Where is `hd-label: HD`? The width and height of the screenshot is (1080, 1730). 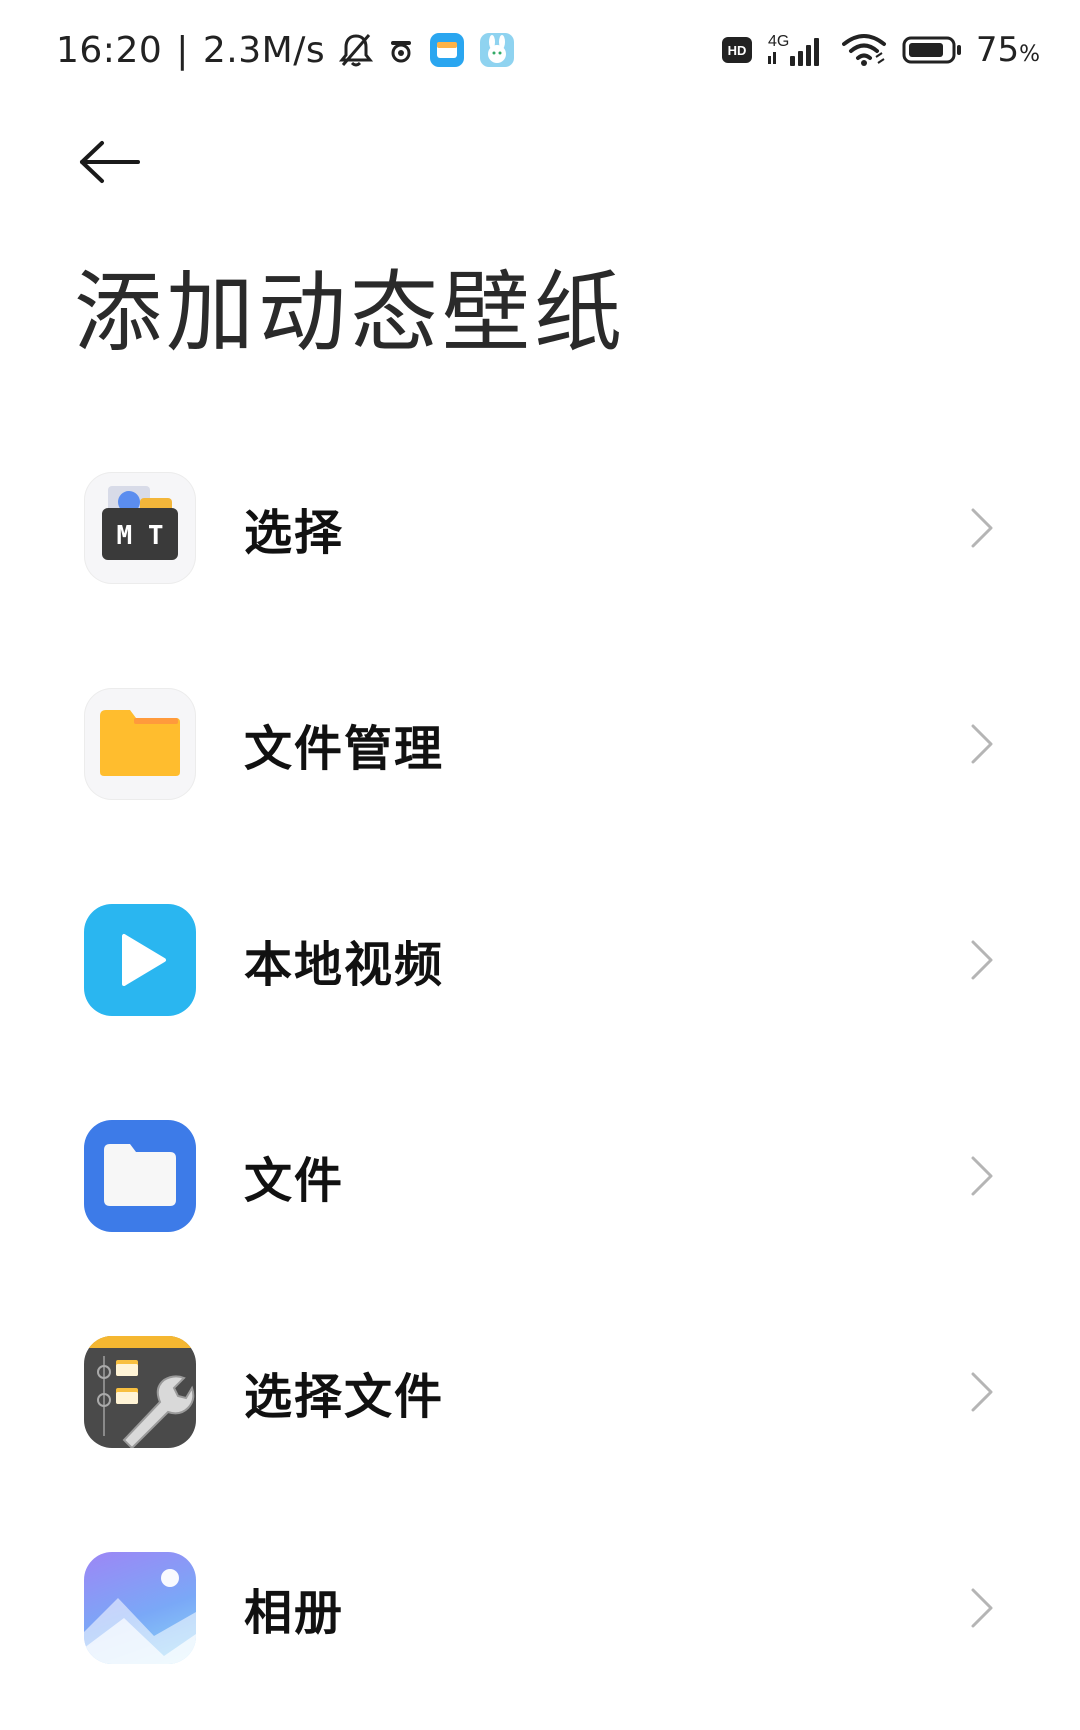 hd-label: HD is located at coordinates (736, 50).